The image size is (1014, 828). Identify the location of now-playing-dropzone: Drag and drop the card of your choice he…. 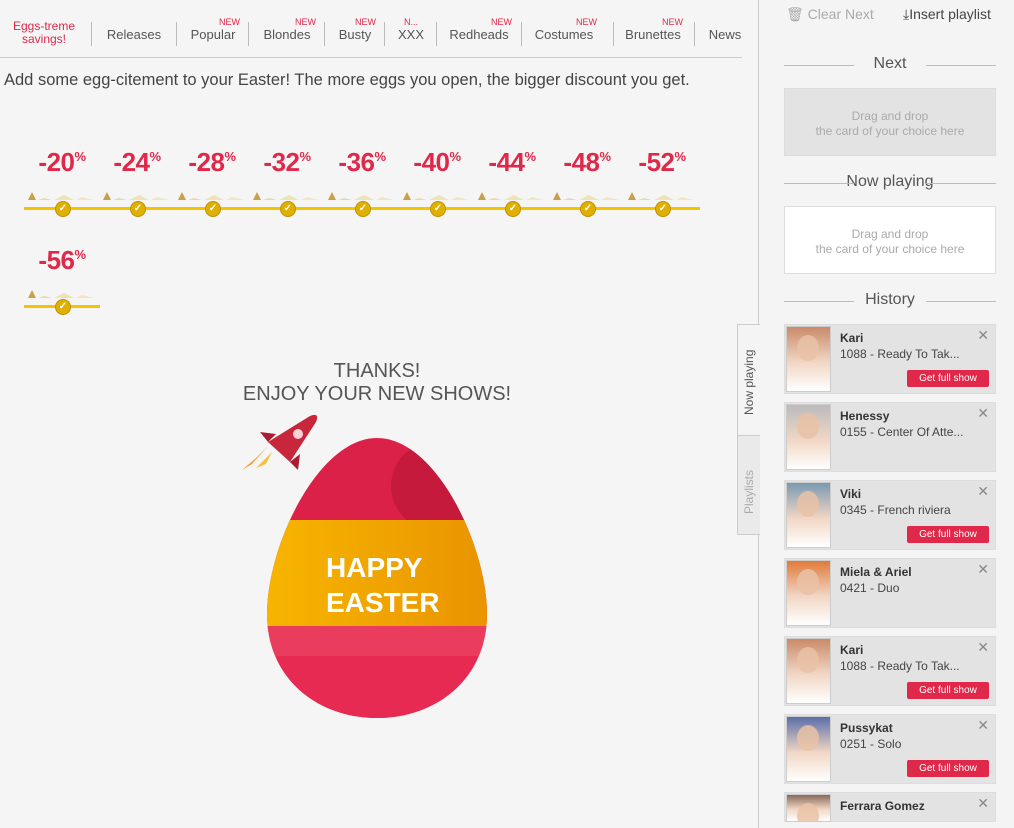
(890, 240).